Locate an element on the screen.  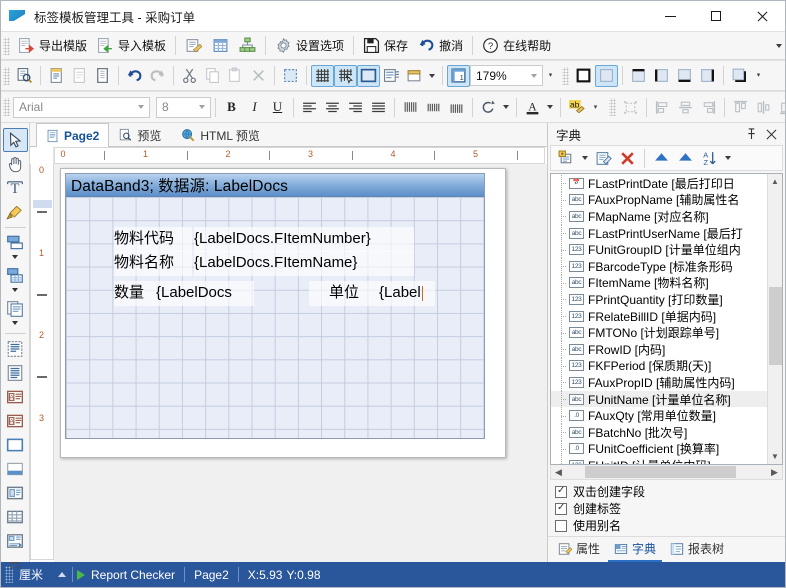
shape-tool is located at coordinates (15, 469).